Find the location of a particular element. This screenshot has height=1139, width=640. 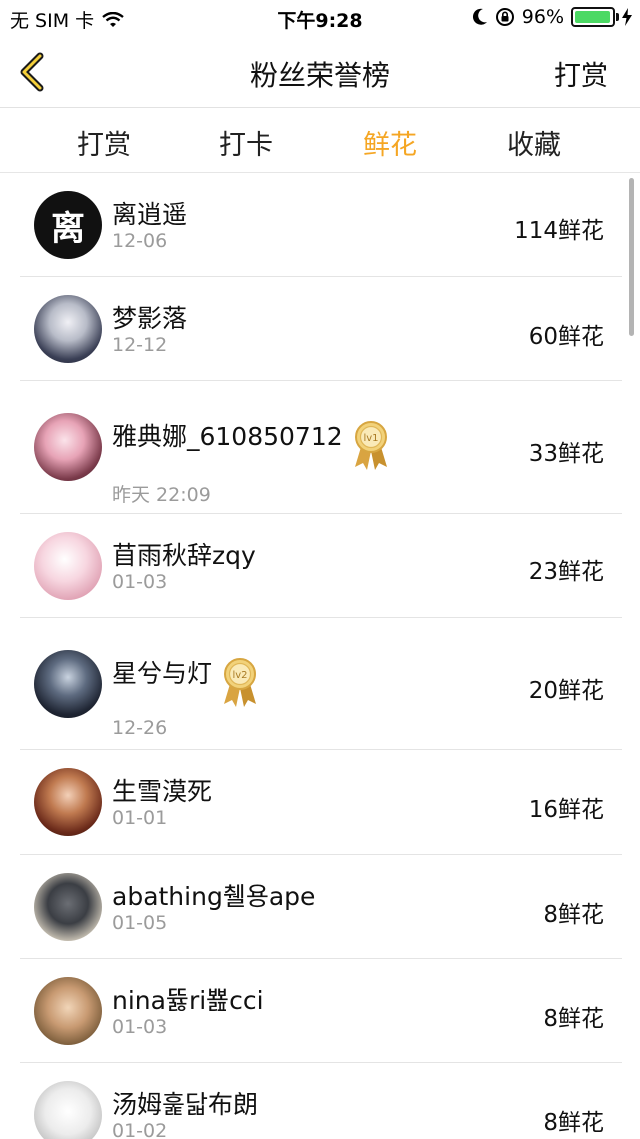

list-item: 梦影落 12-12 60鲜花 is located at coordinates (320, 329).